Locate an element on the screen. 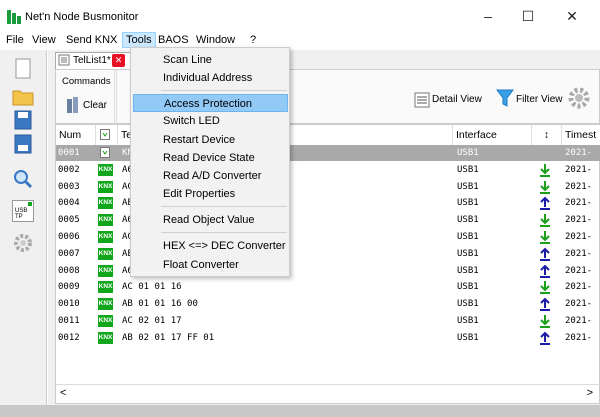 Image resolution: width=600 pixels, height=417 pixels. close-window-button: ✕ is located at coordinates (572, 16).